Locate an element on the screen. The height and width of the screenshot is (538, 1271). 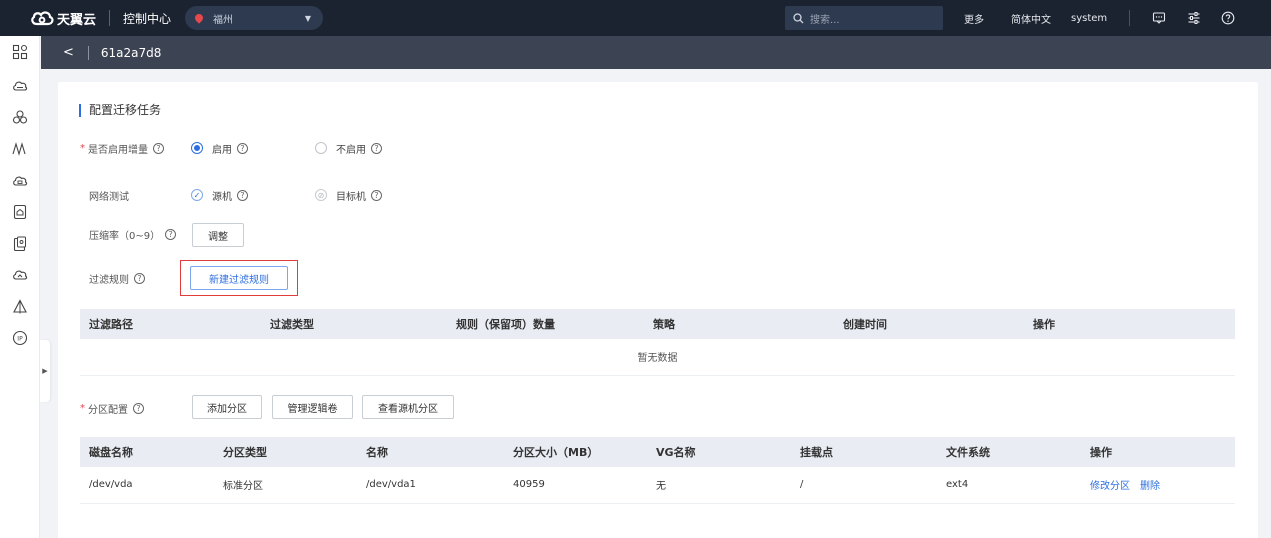
network-source-label: 源机 is located at coordinates (222, 197).